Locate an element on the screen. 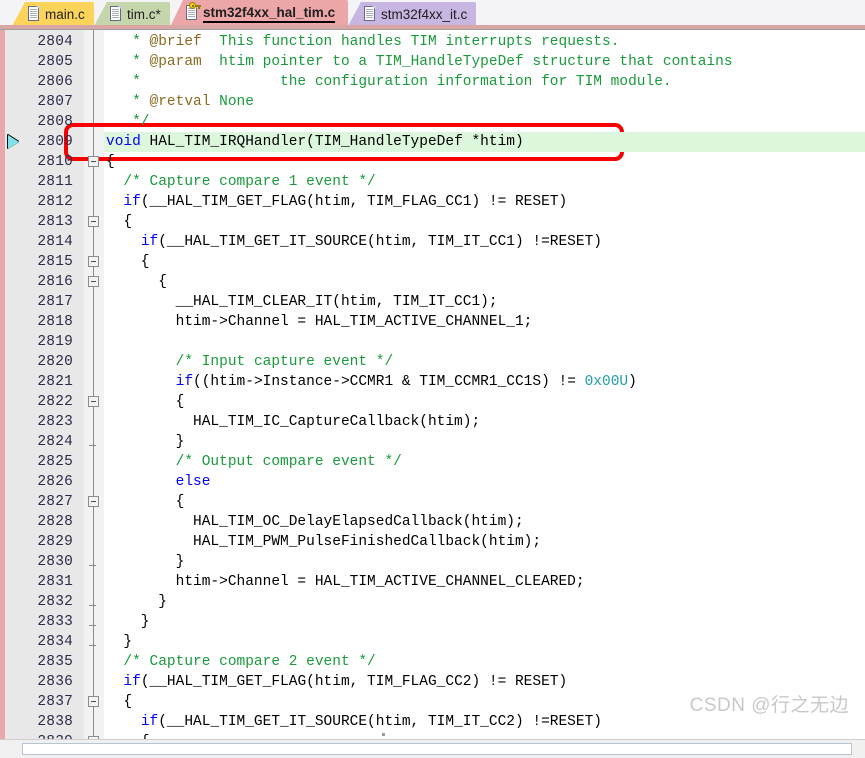  line-number: 2816 is located at coordinates (55, 282).